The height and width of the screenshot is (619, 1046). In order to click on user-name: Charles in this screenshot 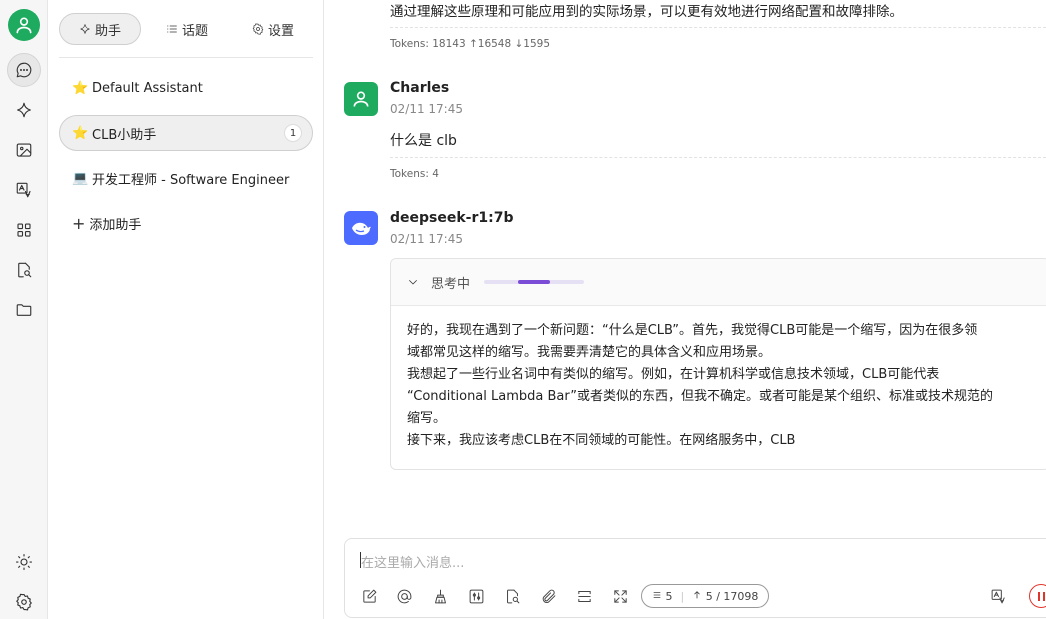, I will do `click(420, 88)`.